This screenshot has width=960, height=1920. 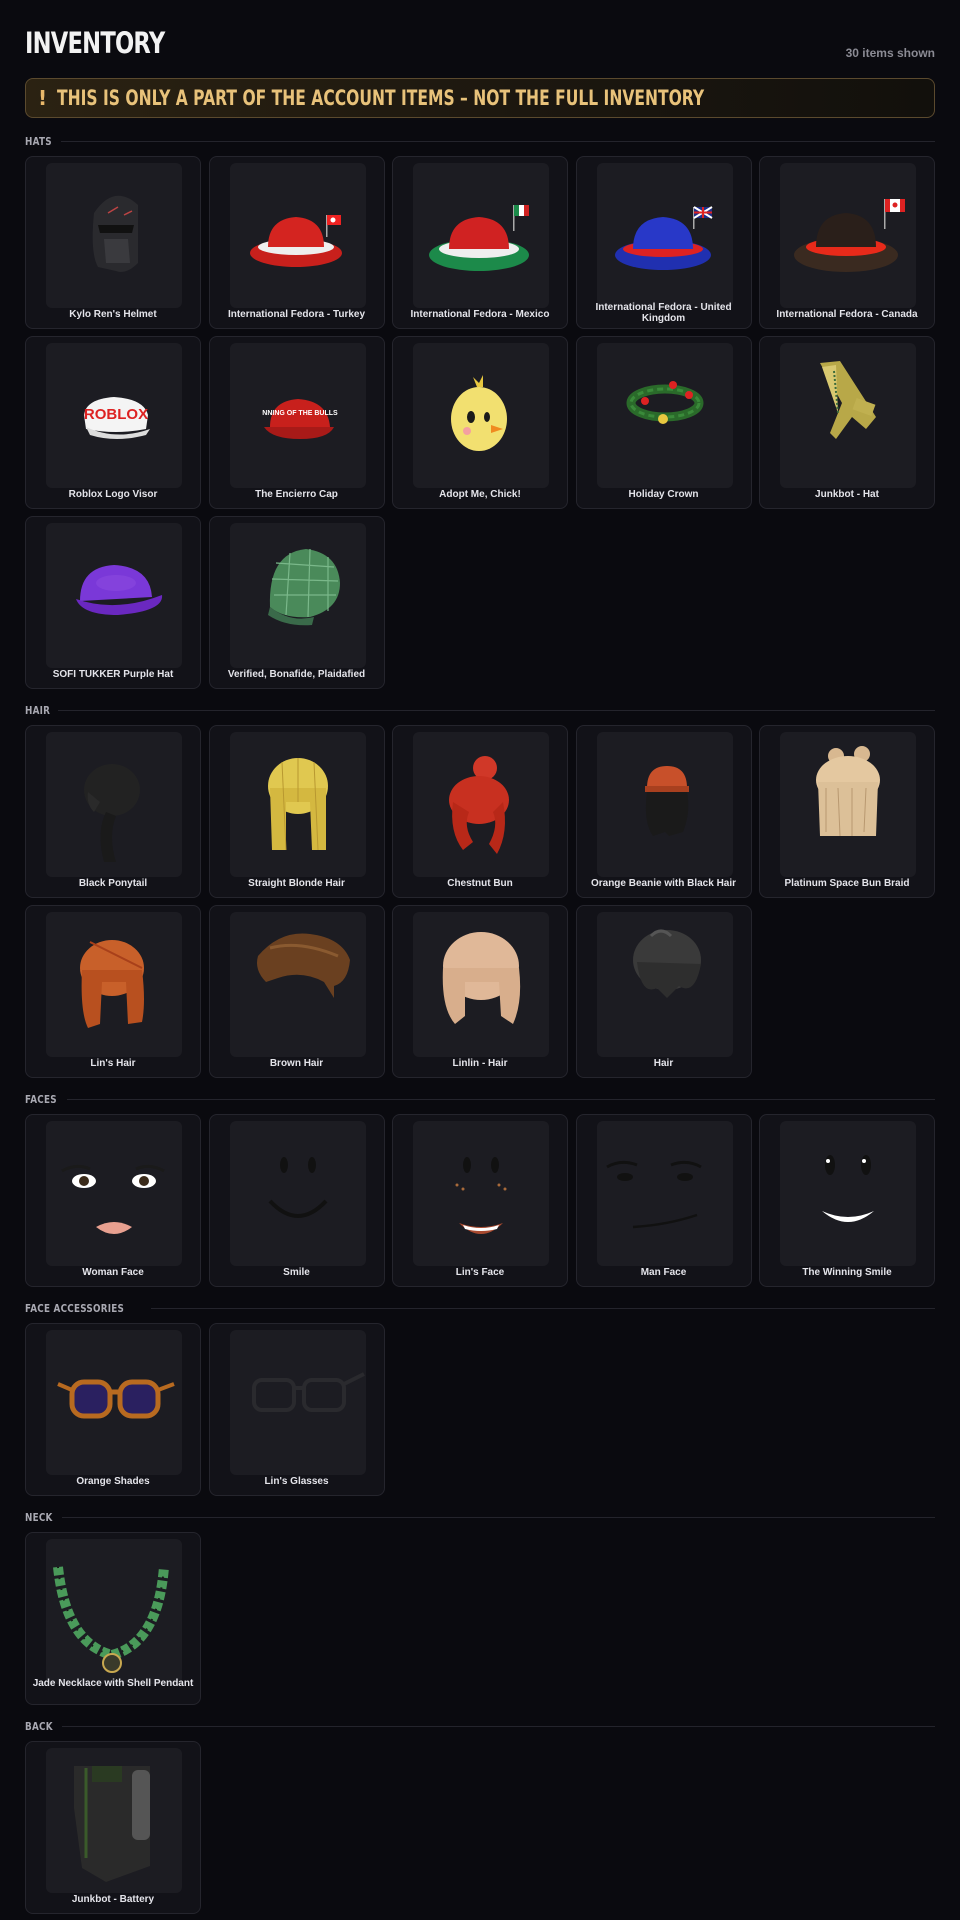 What do you see at coordinates (664, 235) in the screenshot?
I see `fedora-uk-icon` at bounding box center [664, 235].